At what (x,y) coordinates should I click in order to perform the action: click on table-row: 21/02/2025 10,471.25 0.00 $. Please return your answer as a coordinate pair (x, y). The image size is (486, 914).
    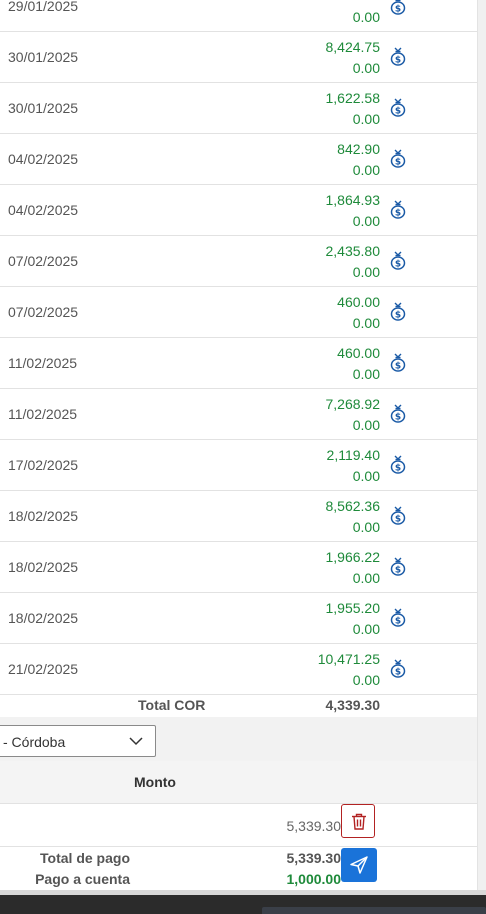
    Looking at the image, I should click on (239, 669).